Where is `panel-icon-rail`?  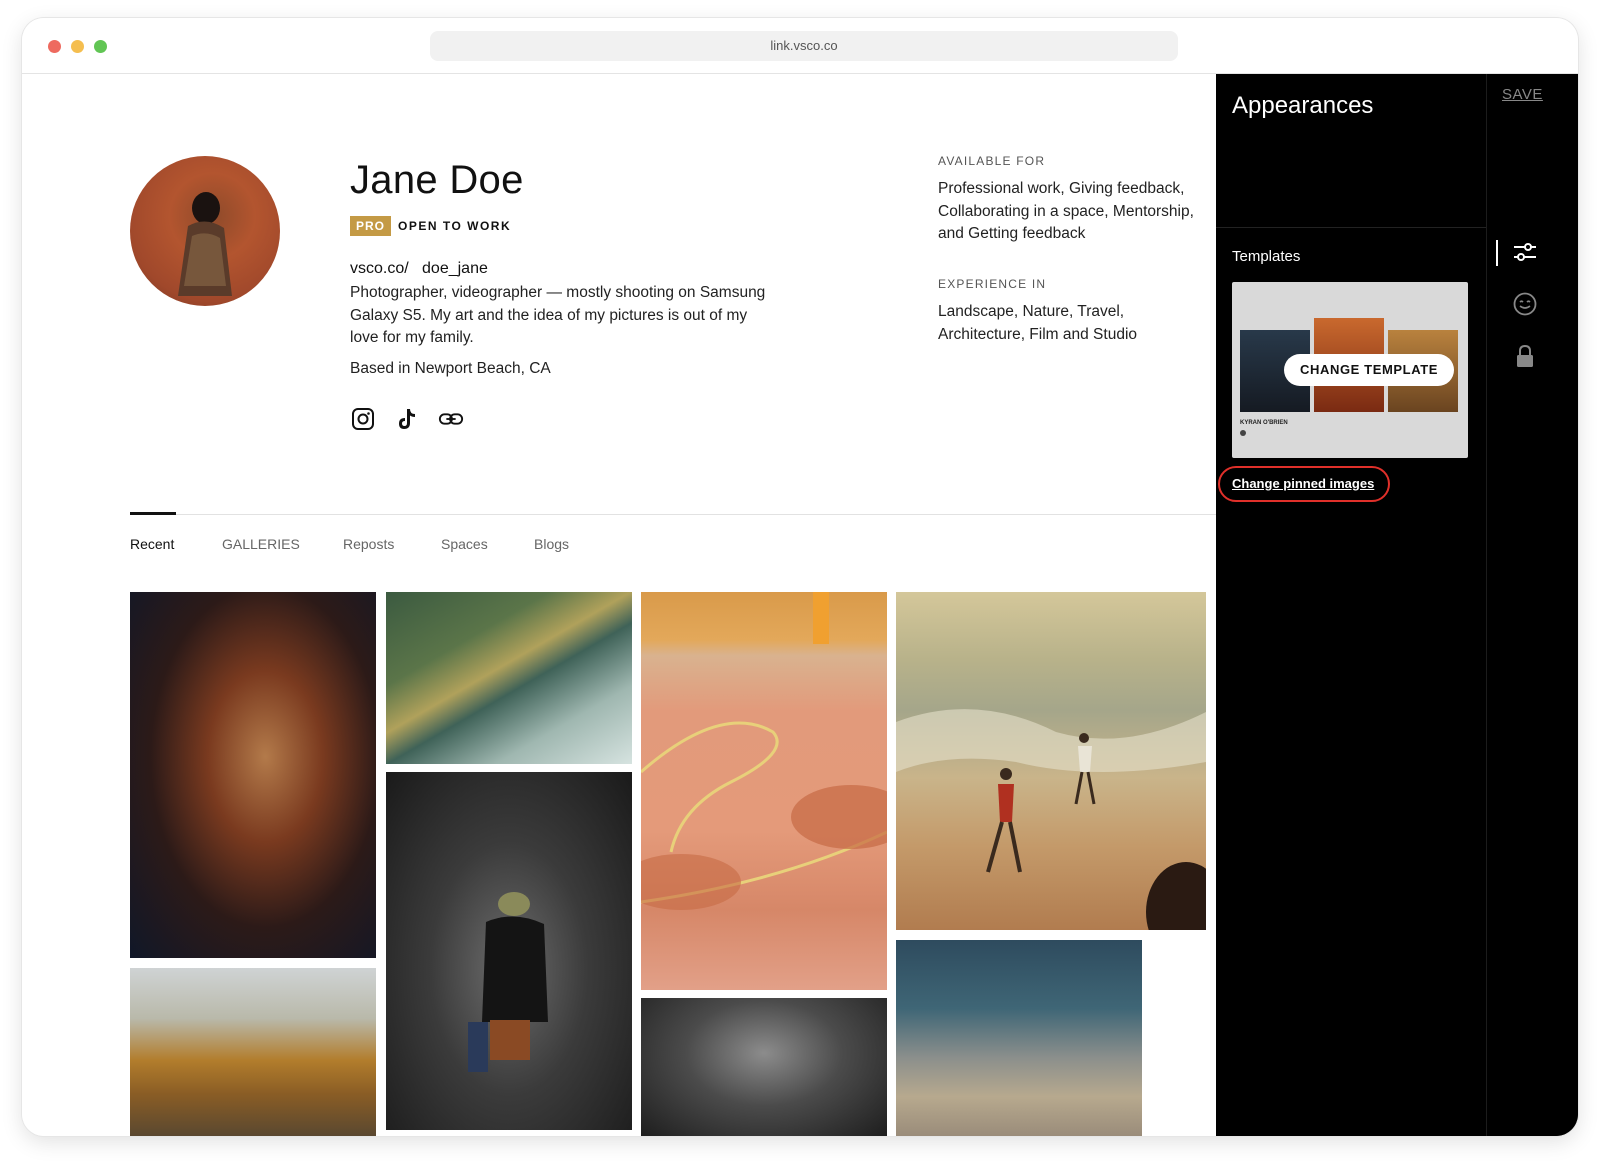
panel-icon-rail is located at coordinates (1532, 605).